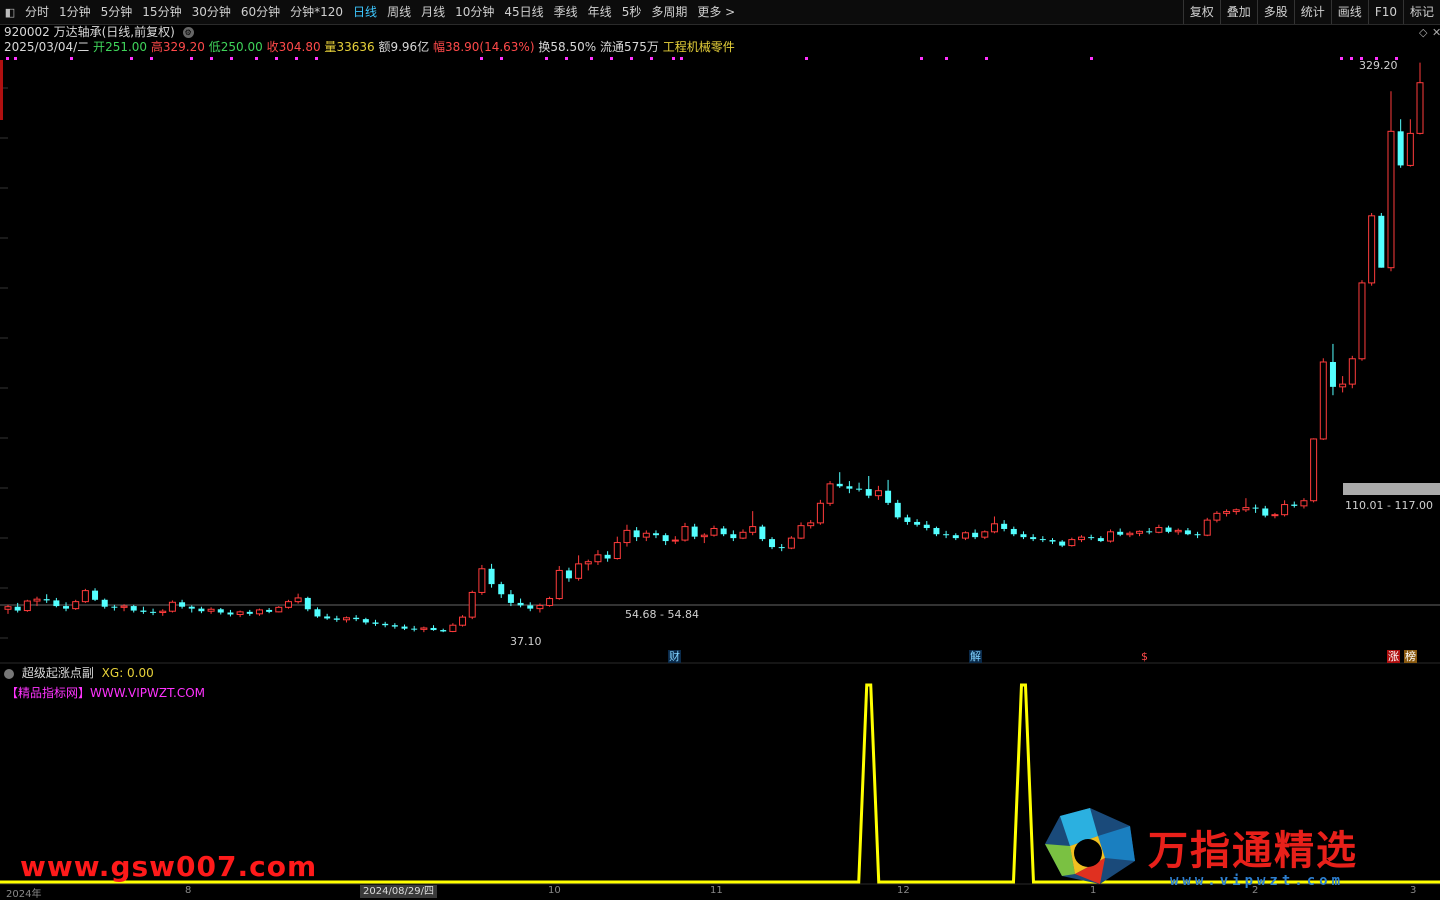  Describe the element at coordinates (903, 890) in the screenshot. I see `x-axis-label-4: 12` at that location.